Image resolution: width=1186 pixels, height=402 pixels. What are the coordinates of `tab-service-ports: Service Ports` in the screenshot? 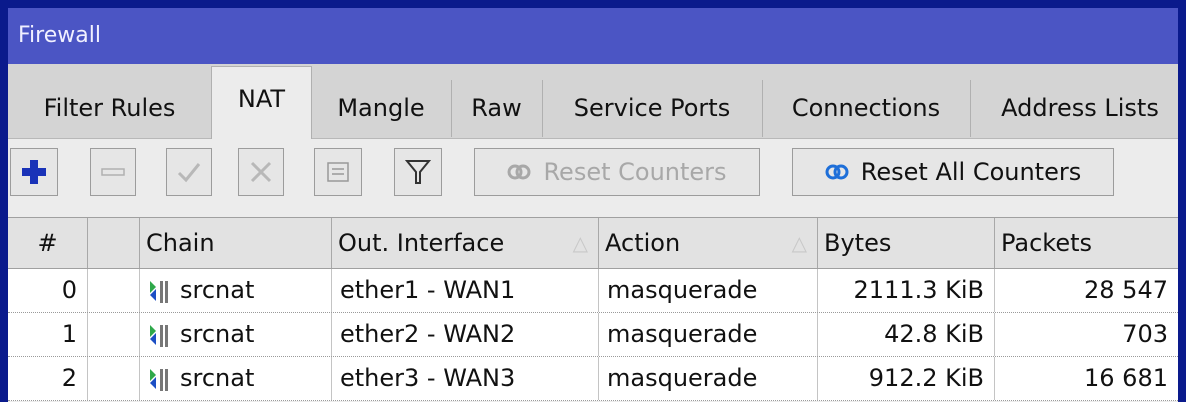 It's located at (652, 108).